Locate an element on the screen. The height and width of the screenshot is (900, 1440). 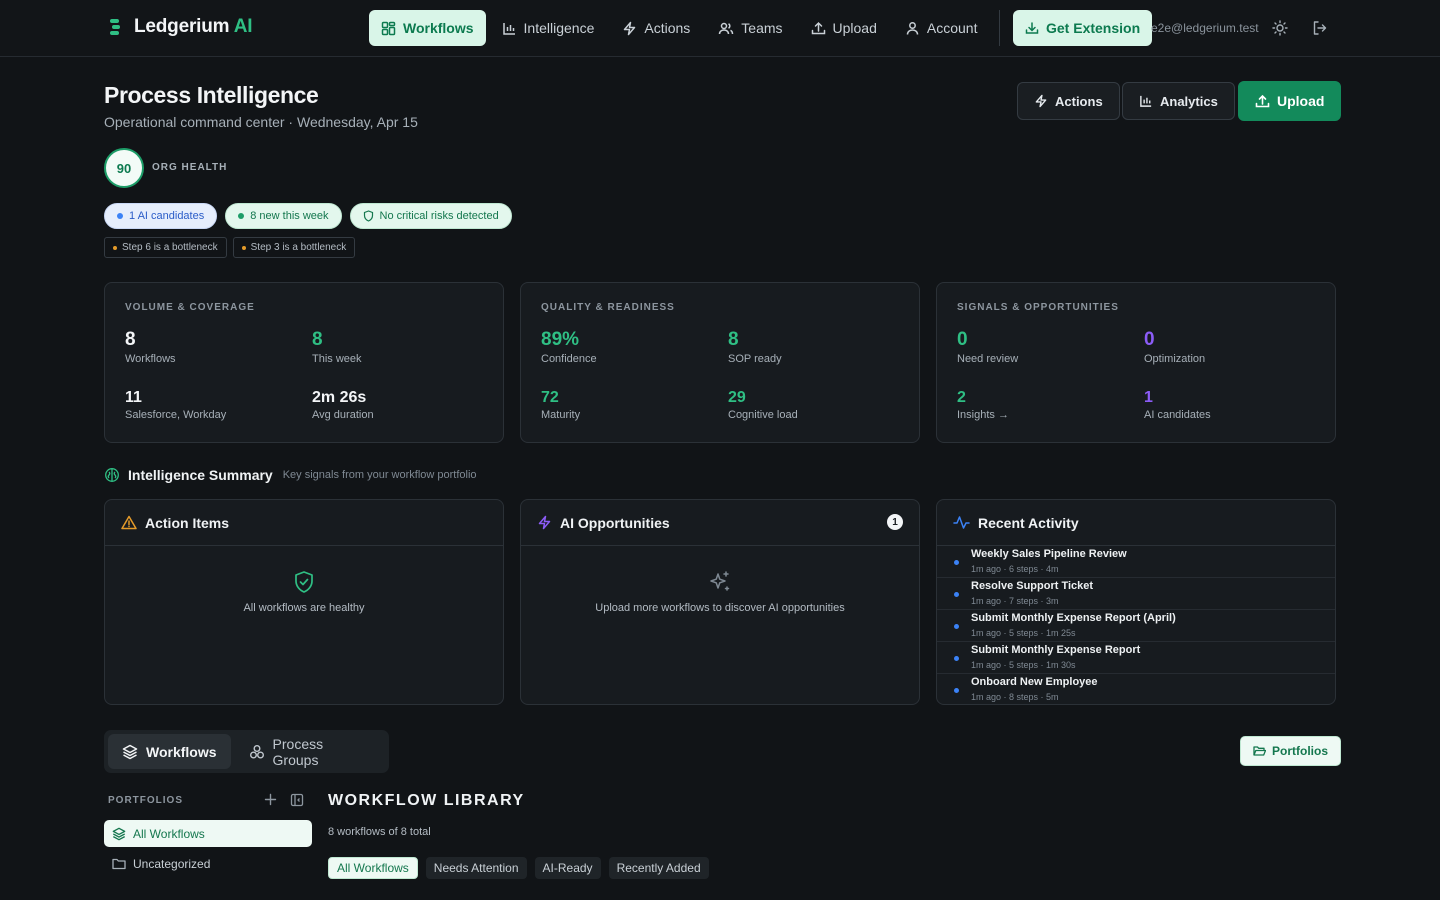
ai-candidates-chip: 1 AI candidates is located at coordinates (161, 216).